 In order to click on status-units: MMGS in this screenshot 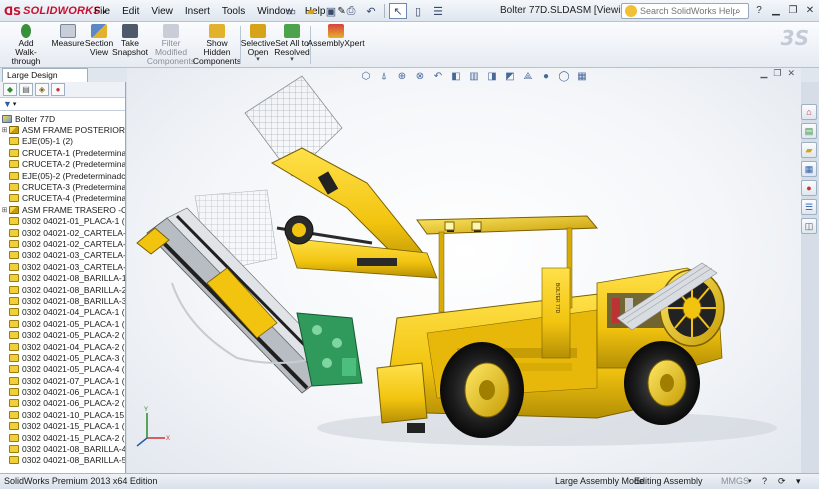, I will do `click(735, 481)`.